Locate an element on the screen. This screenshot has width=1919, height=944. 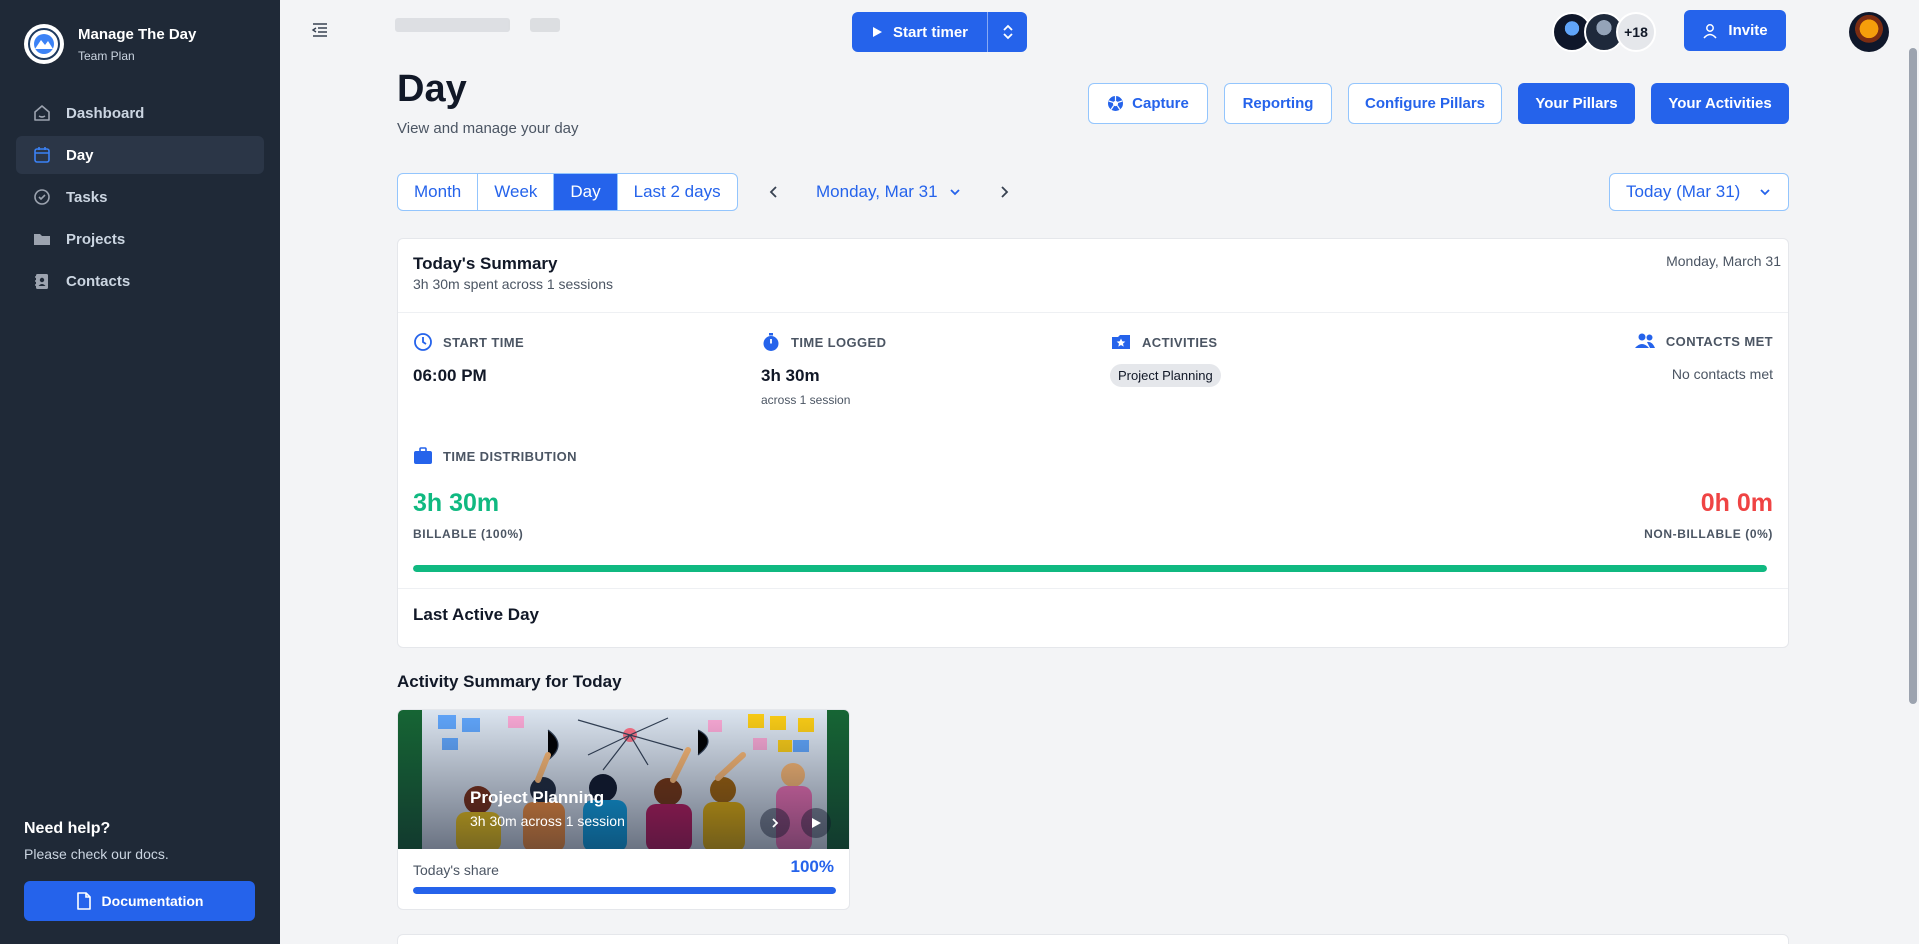
current-date-picker: Monday, Mar 31 is located at coordinates (877, 192).